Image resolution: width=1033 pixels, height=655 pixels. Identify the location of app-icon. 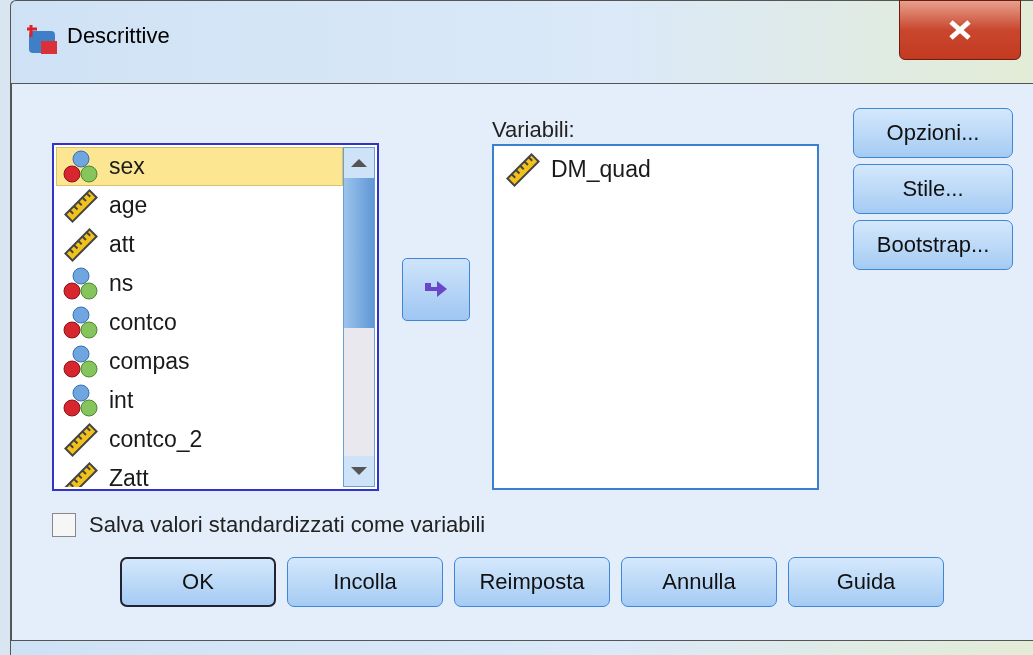
(43, 39).